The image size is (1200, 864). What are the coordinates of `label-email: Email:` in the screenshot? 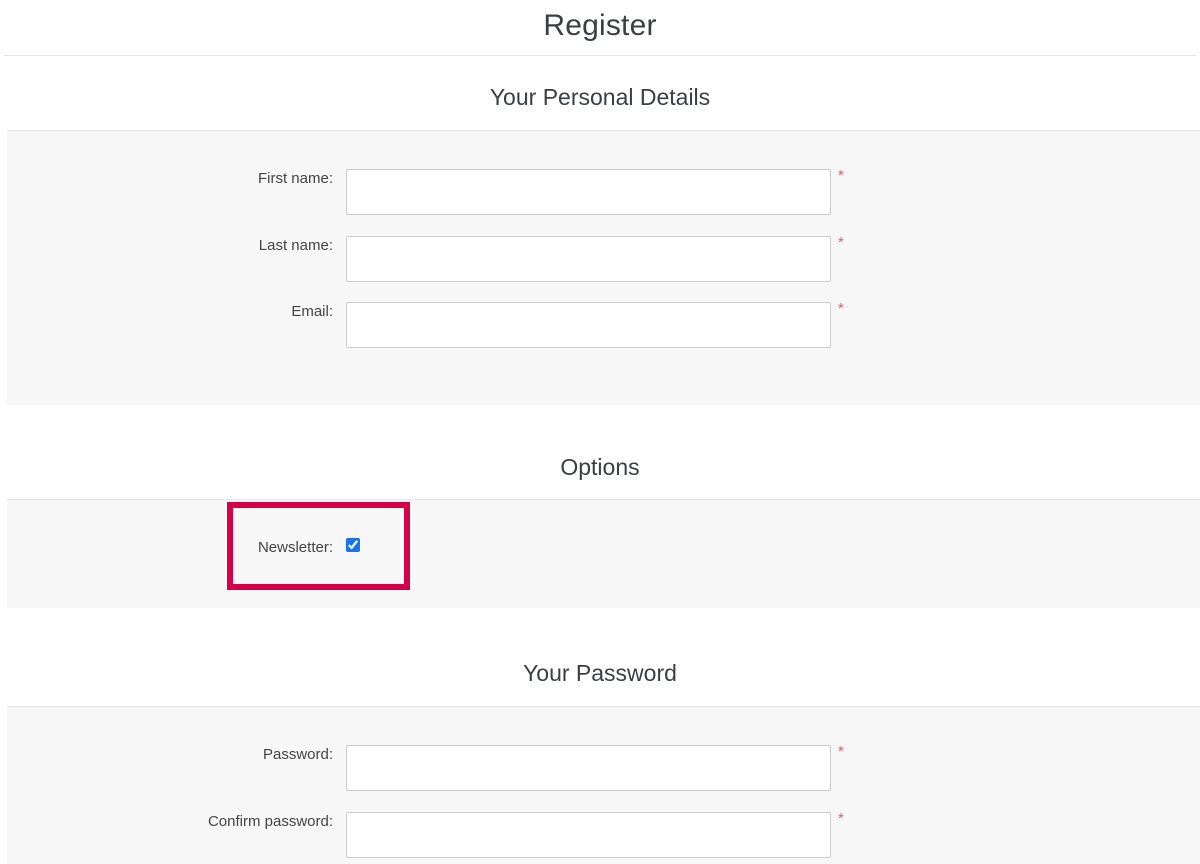 It's located at (312, 311).